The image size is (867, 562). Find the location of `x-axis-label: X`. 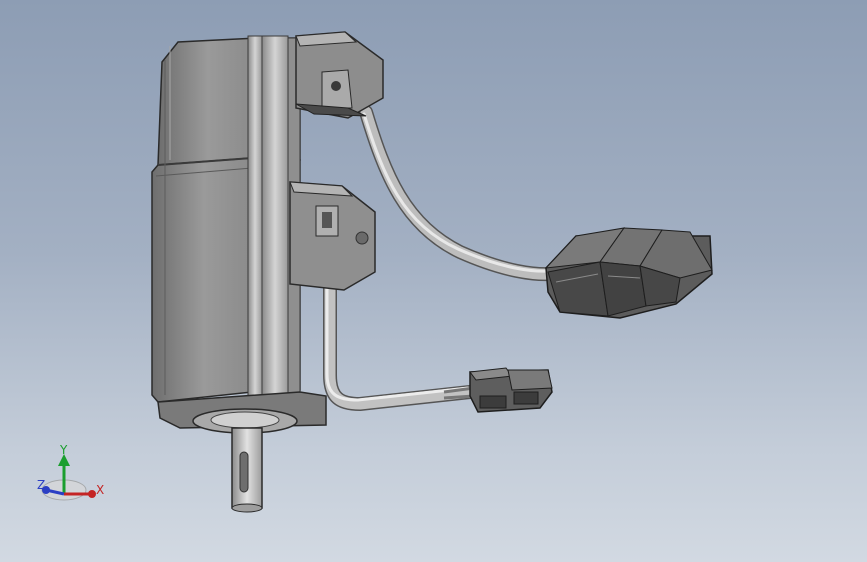

x-axis-label: X is located at coordinates (100, 490).